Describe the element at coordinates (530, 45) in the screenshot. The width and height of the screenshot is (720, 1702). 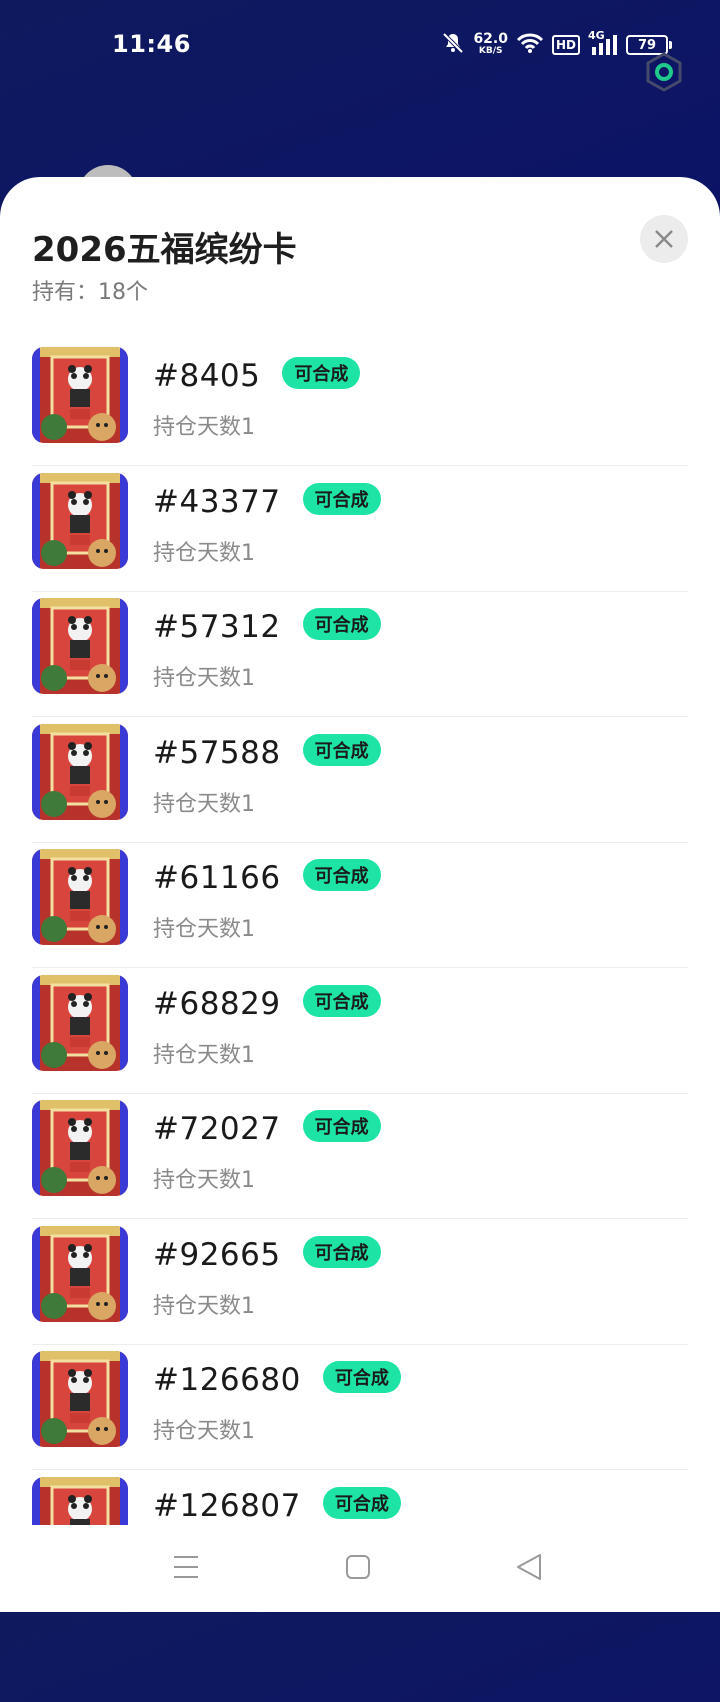
I see `wifi-icon` at that location.